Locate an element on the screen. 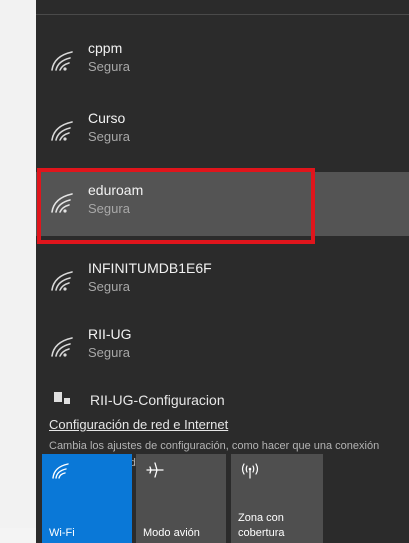  airplane-tile-label: Modo avión is located at coordinates (171, 533).